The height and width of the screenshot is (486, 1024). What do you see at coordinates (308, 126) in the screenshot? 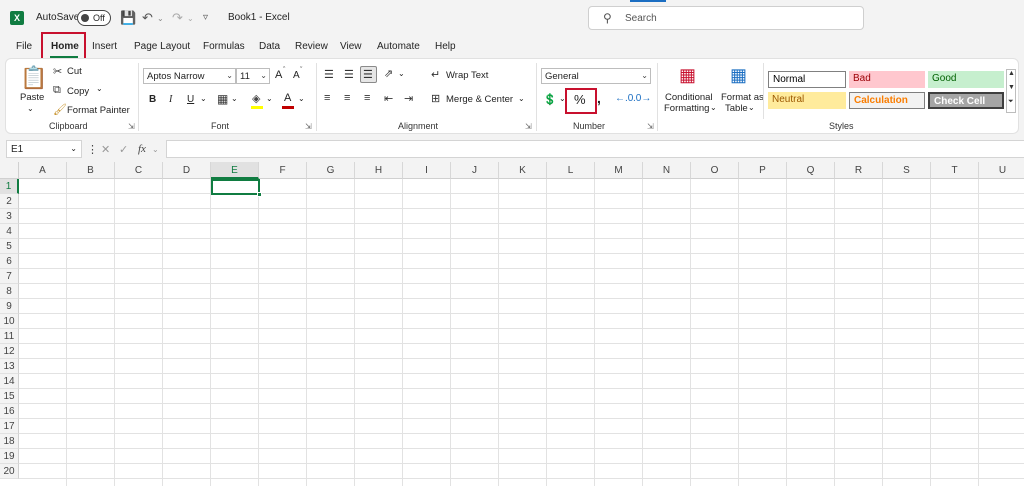
I see `font-launcher-icon: ⇲` at bounding box center [308, 126].